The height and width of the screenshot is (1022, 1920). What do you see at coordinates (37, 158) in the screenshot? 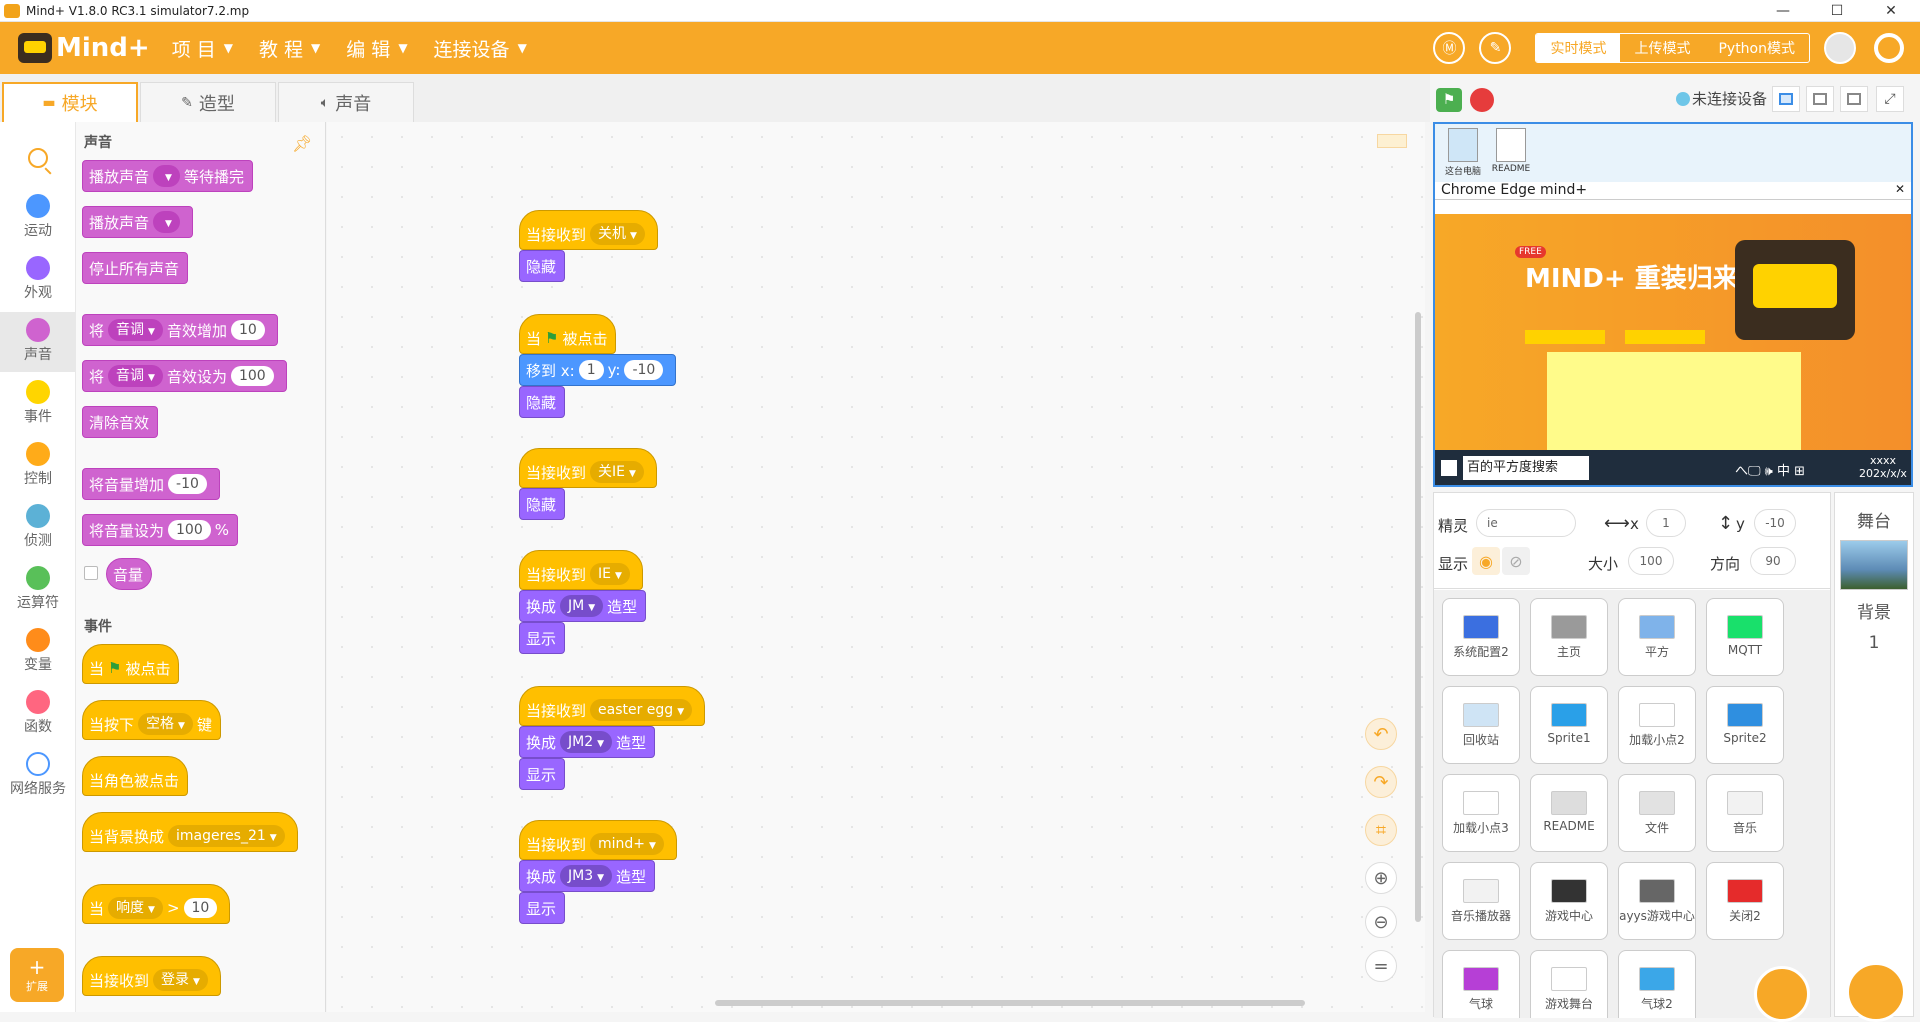
I see `search-icon` at bounding box center [37, 158].